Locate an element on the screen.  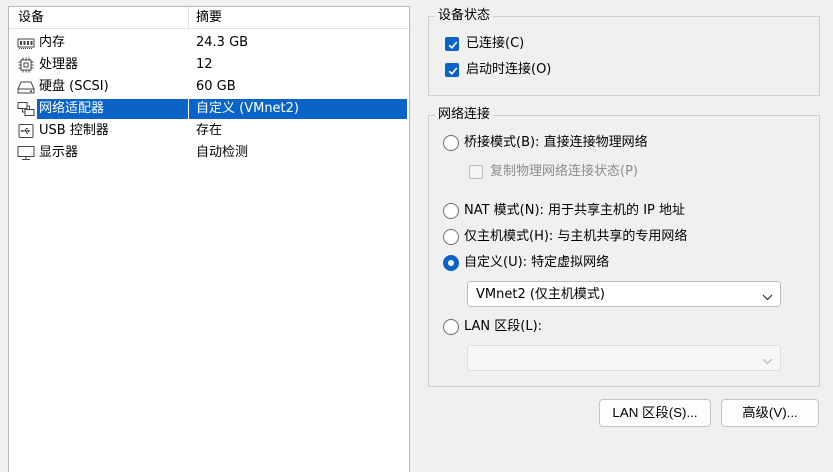
custom-network-dropdown: VMnet2 (仅主机模式) is located at coordinates (624, 294).